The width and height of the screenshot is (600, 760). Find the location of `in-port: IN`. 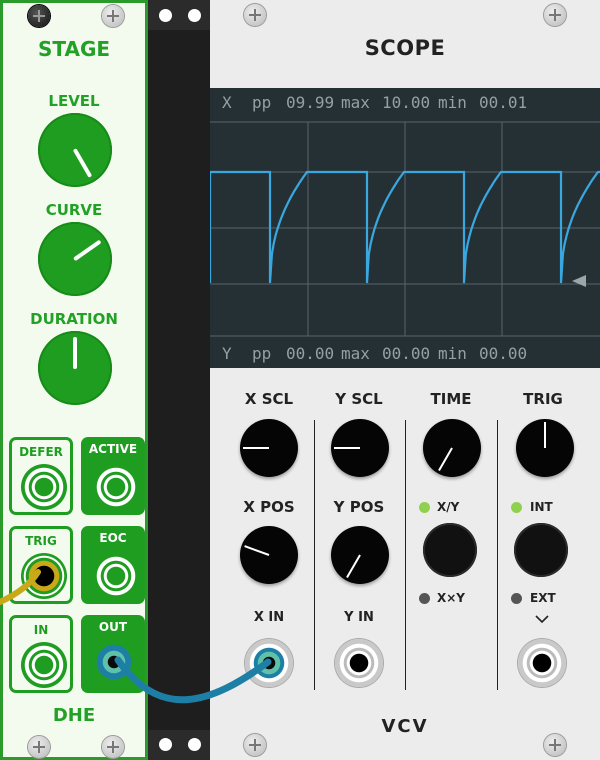

in-port: IN is located at coordinates (41, 654).